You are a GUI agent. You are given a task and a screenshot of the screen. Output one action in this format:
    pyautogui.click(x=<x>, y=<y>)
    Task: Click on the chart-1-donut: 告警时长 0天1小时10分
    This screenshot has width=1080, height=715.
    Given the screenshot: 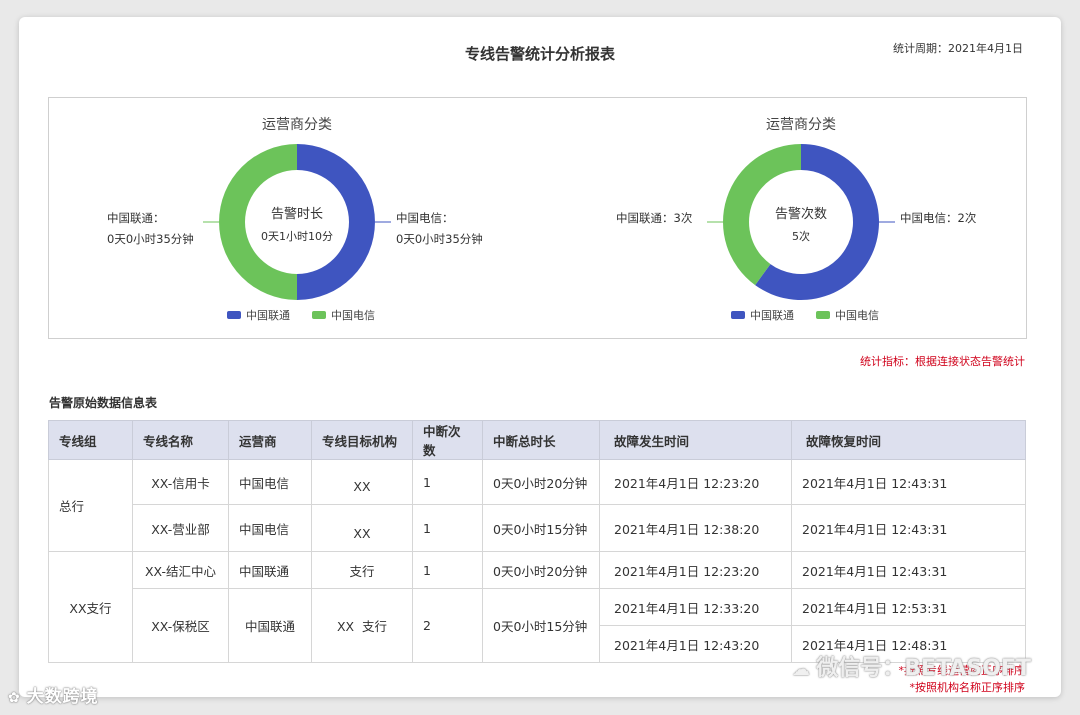 What is the action you would take?
    pyautogui.click(x=297, y=222)
    